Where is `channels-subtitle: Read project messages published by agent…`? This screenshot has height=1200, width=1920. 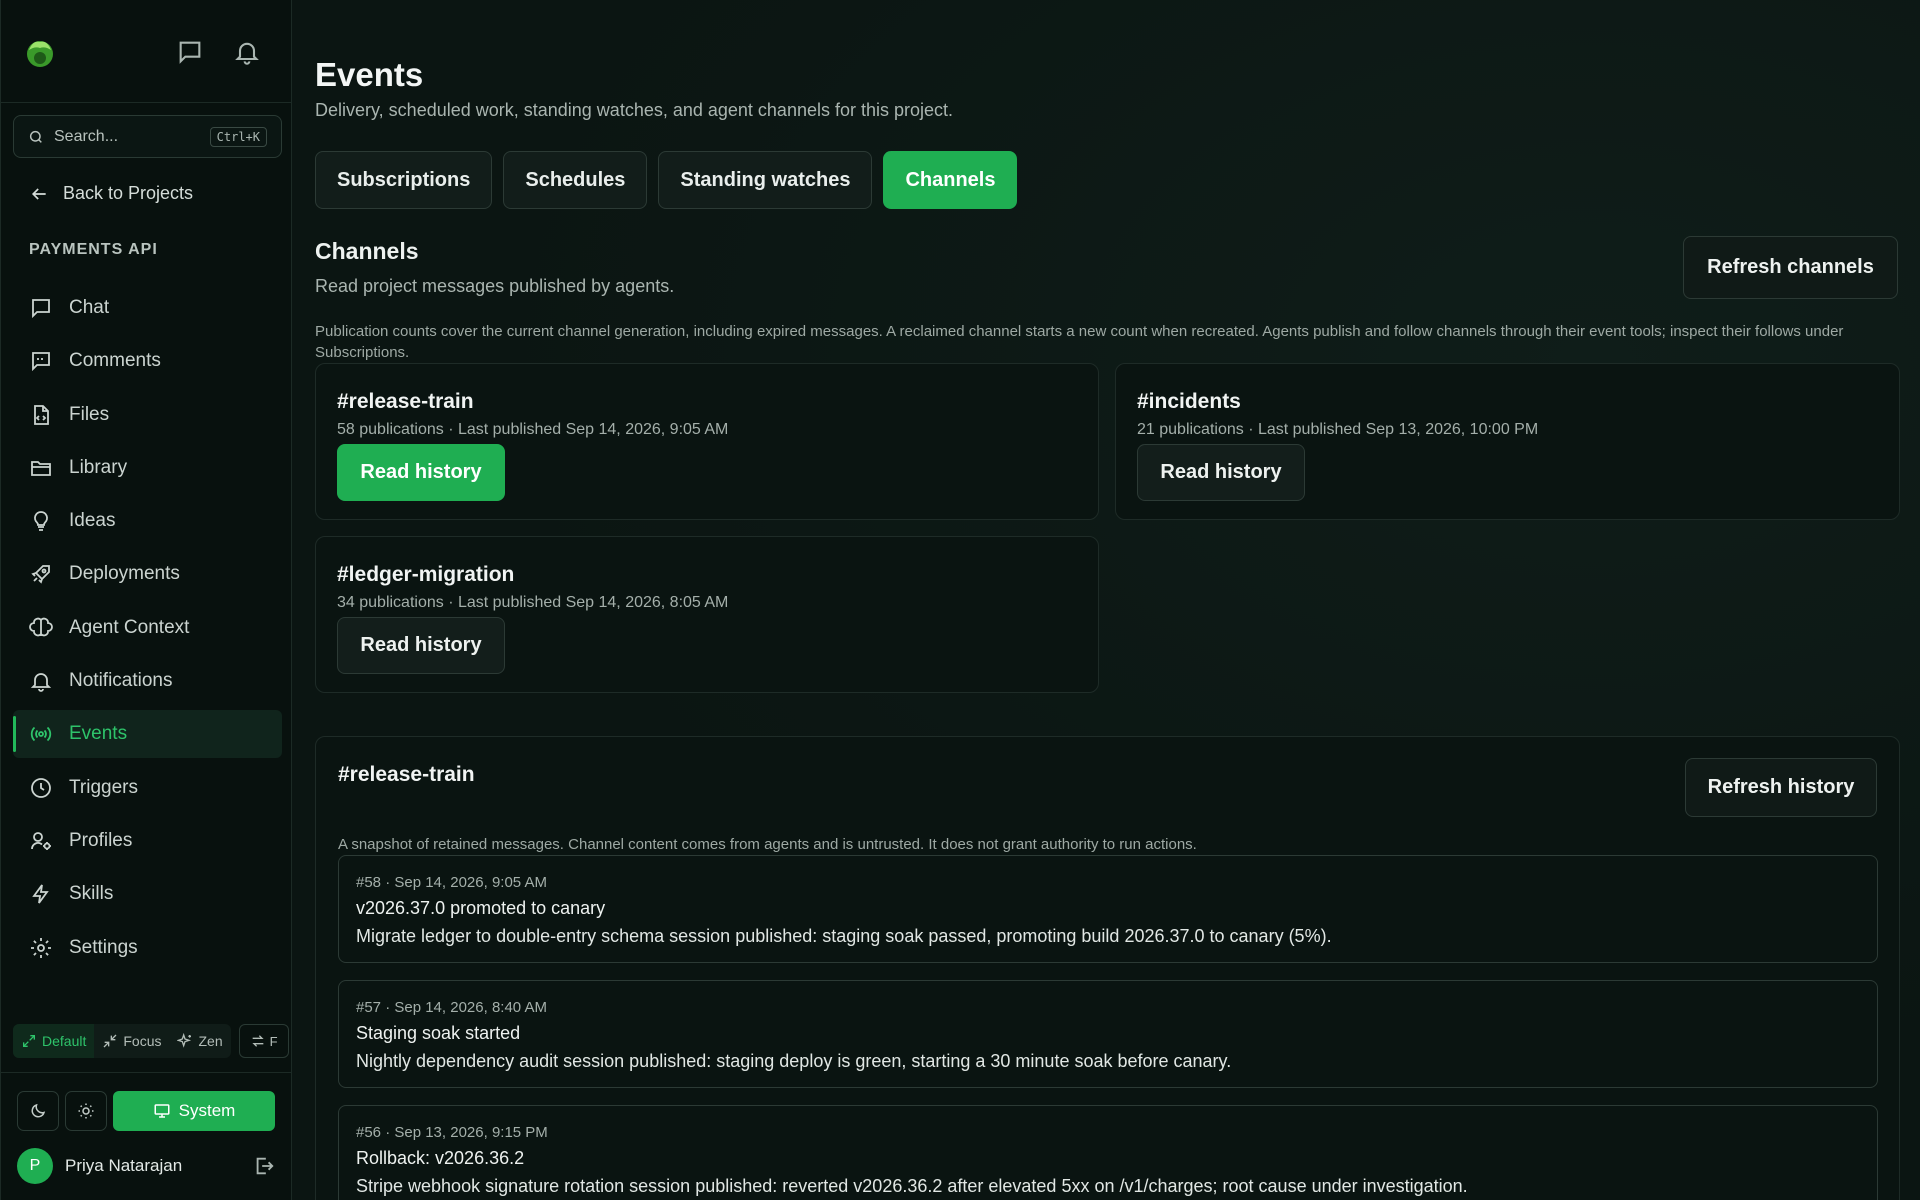 channels-subtitle: Read project messages published by agent… is located at coordinates (495, 286).